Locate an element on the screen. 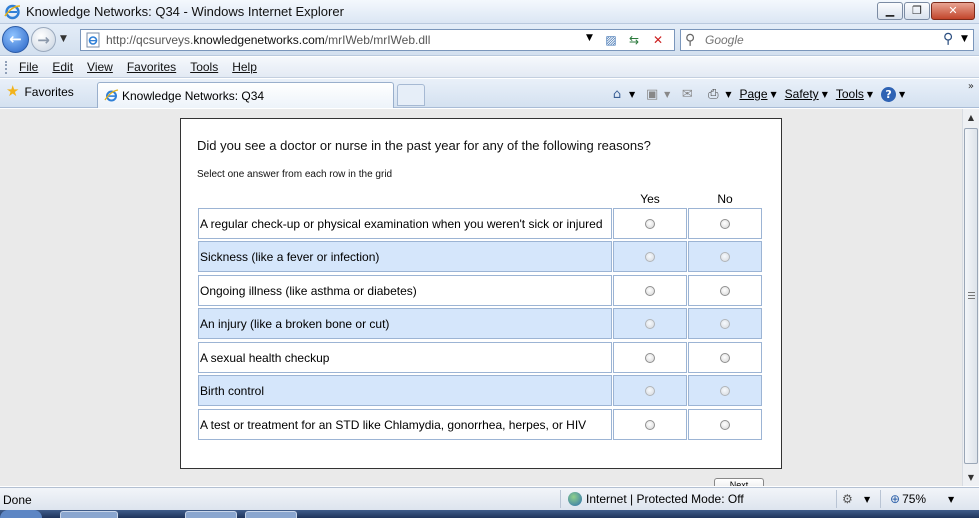 The height and width of the screenshot is (518, 979). restore-icon: ❐ is located at coordinates (917, 10).